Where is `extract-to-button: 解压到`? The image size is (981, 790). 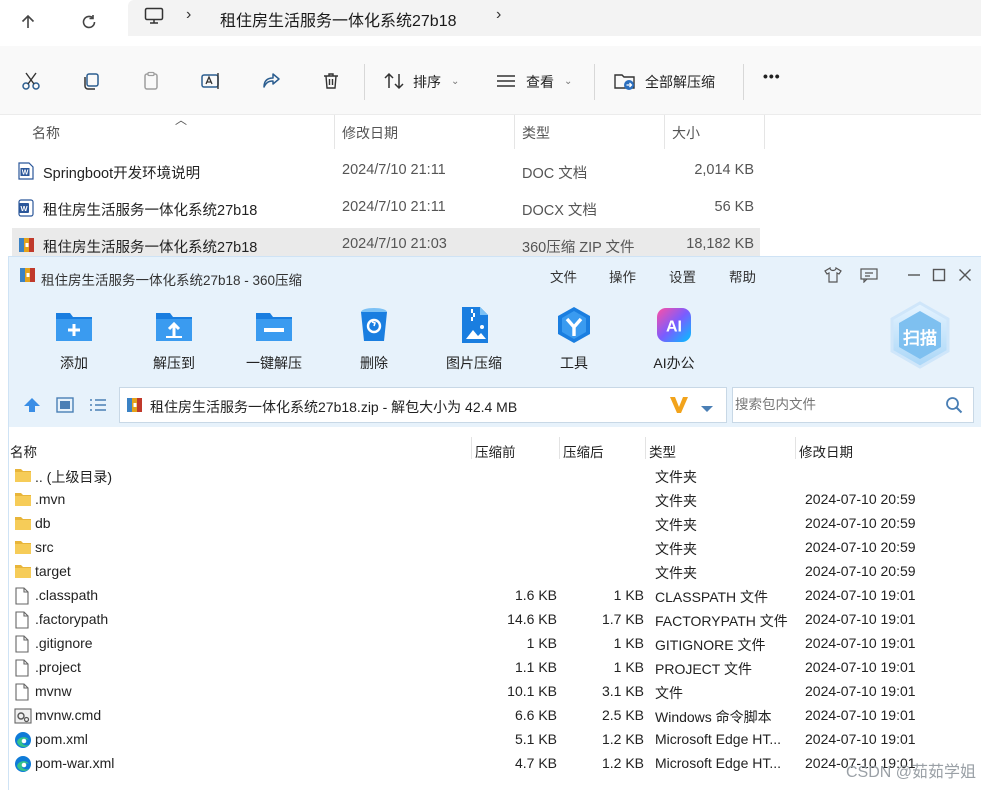 extract-to-button: 解压到 is located at coordinates (174, 339).